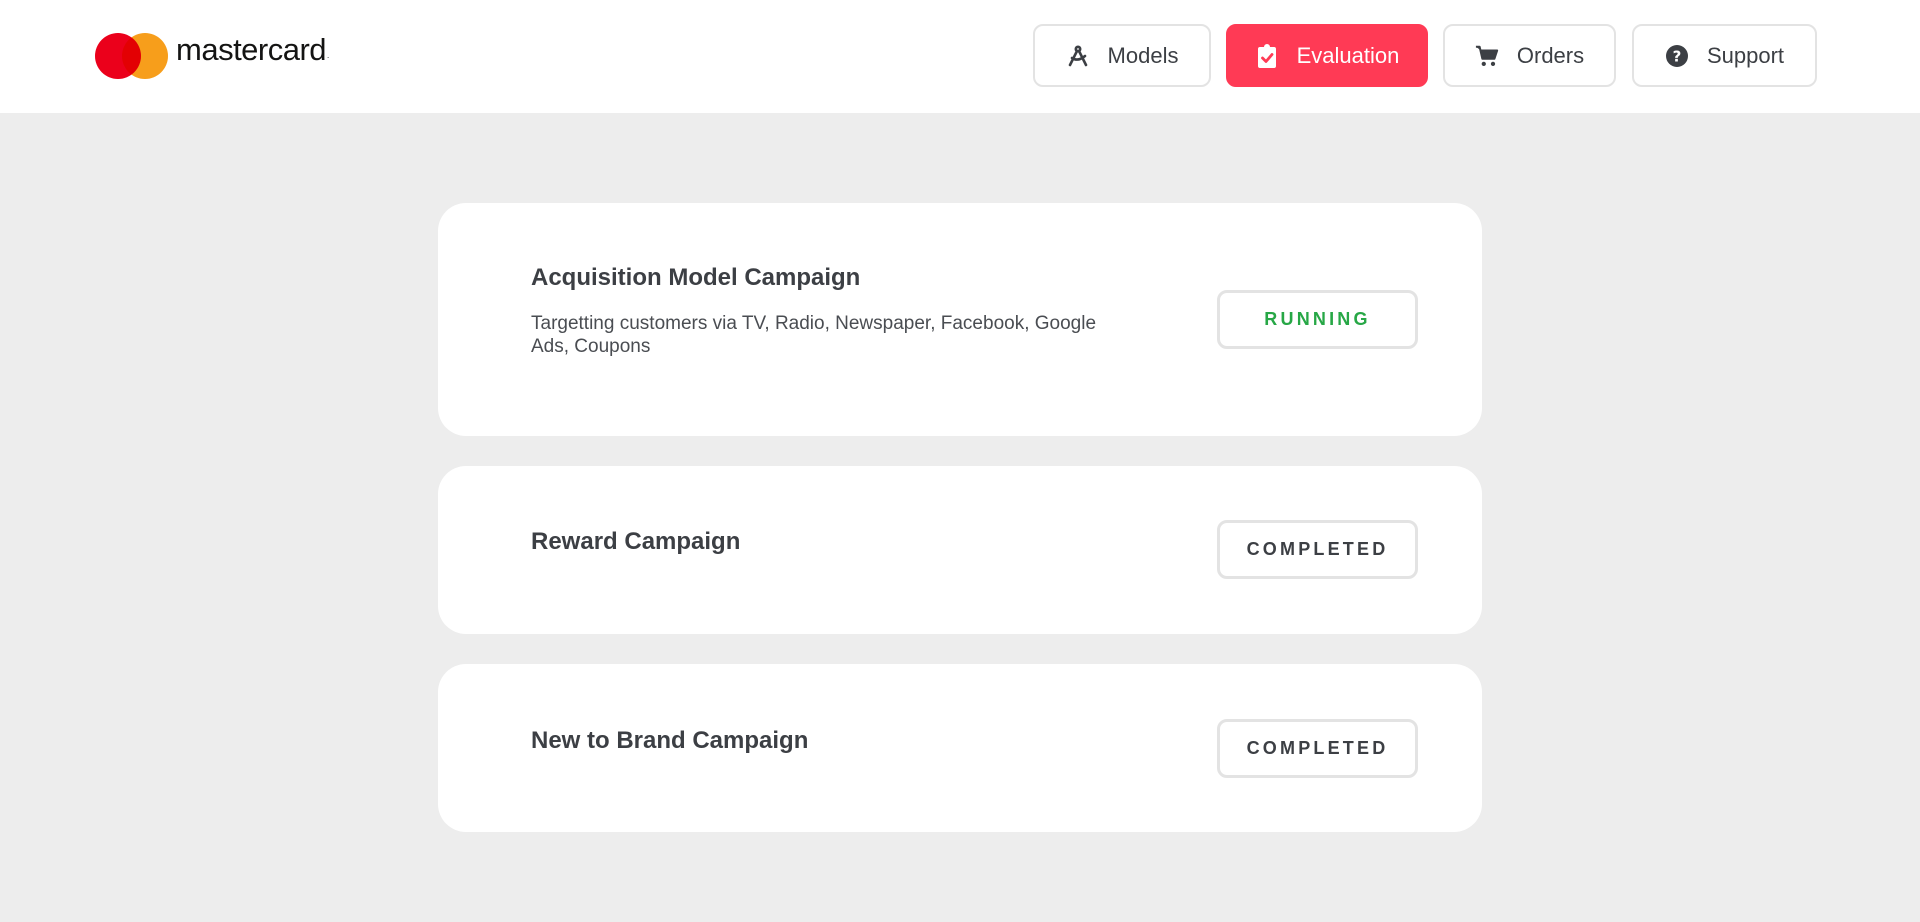  I want to click on nav-support-button: ? Support, so click(1724, 55).